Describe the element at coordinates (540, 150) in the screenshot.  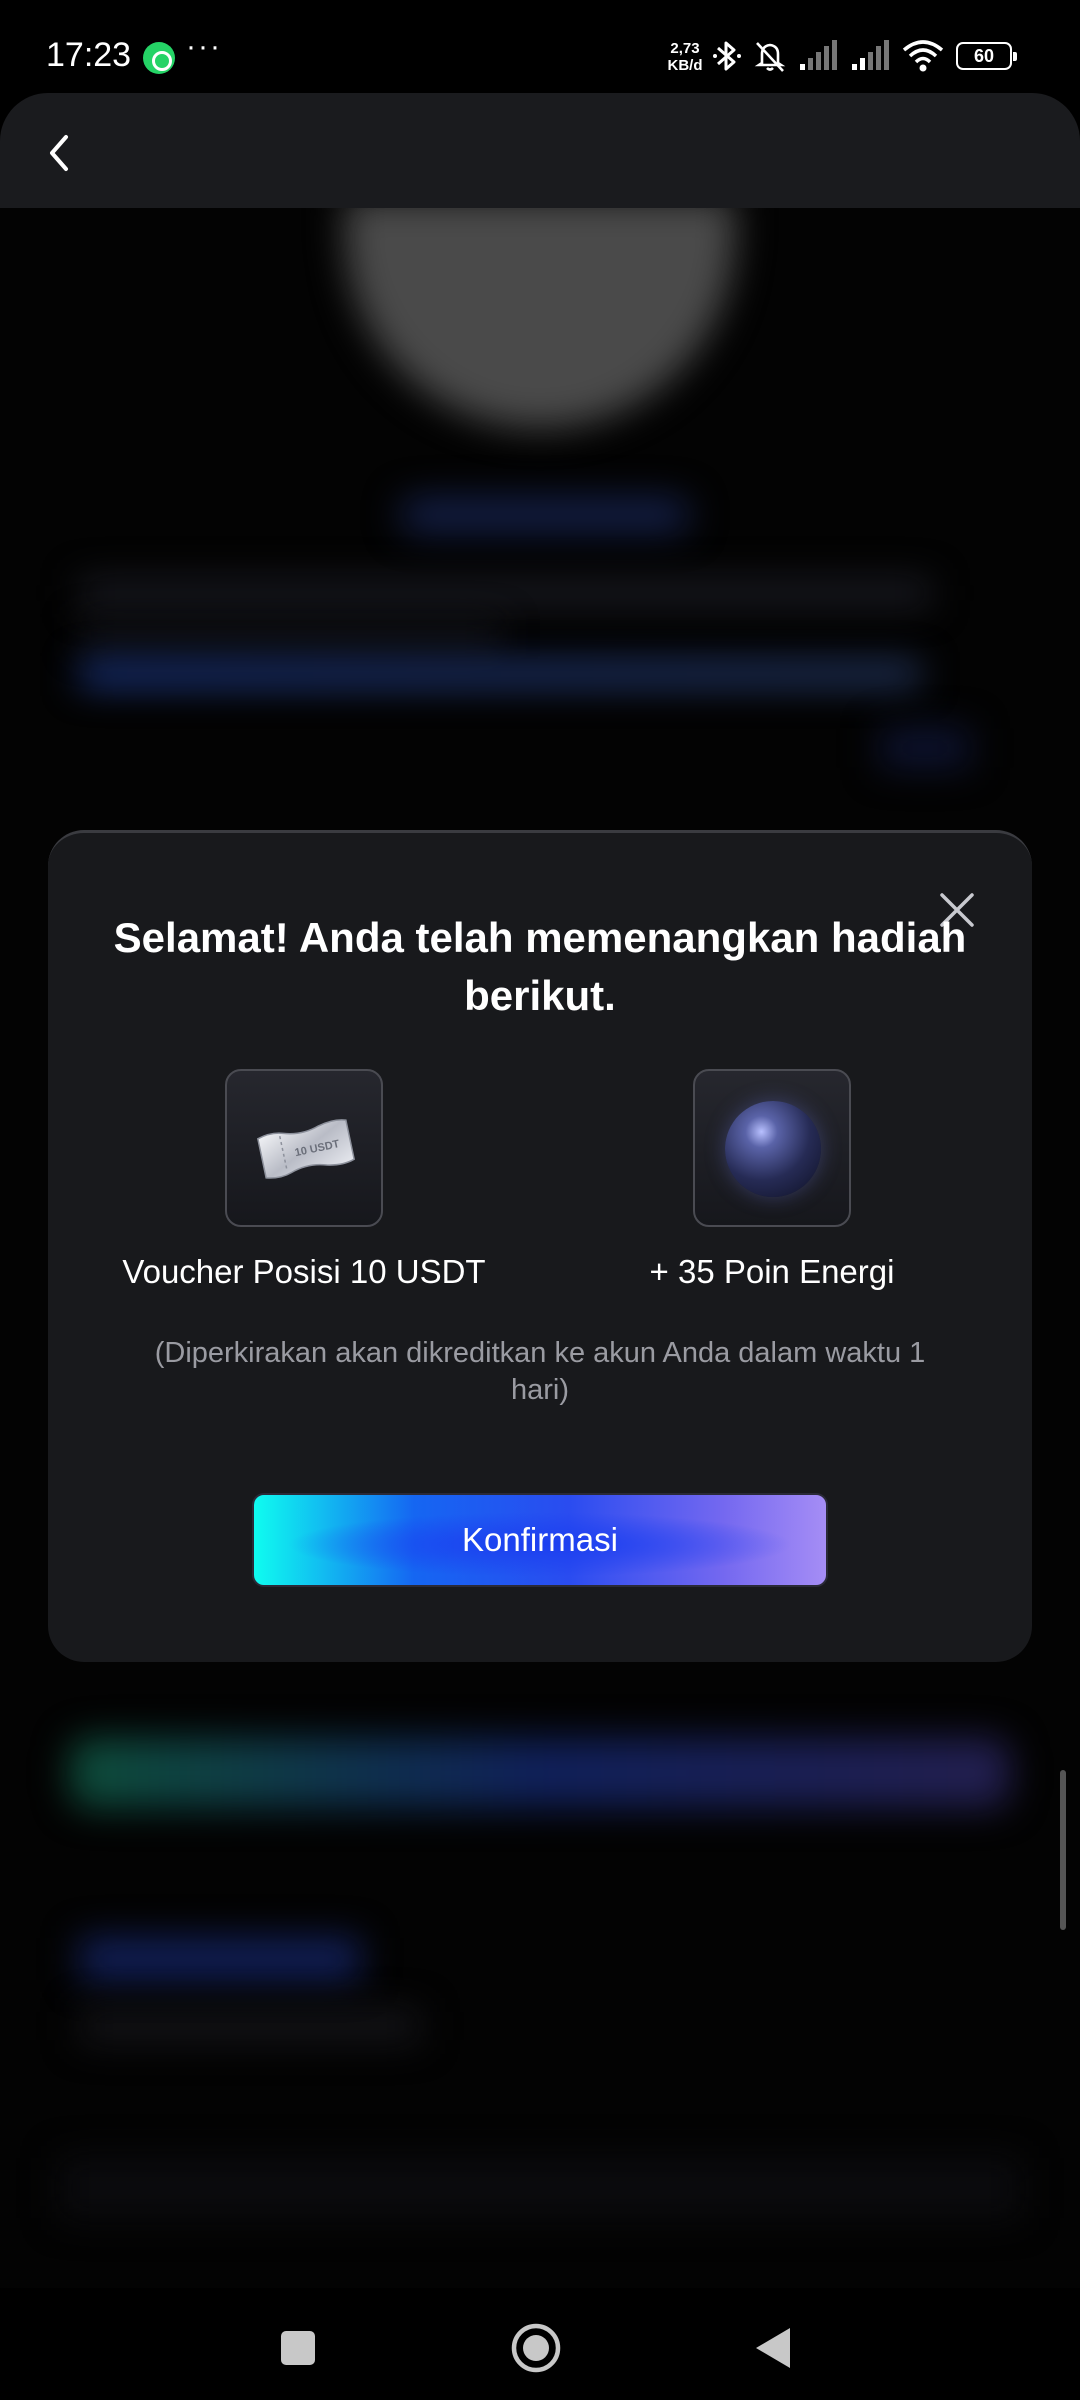
I see `app-header` at that location.